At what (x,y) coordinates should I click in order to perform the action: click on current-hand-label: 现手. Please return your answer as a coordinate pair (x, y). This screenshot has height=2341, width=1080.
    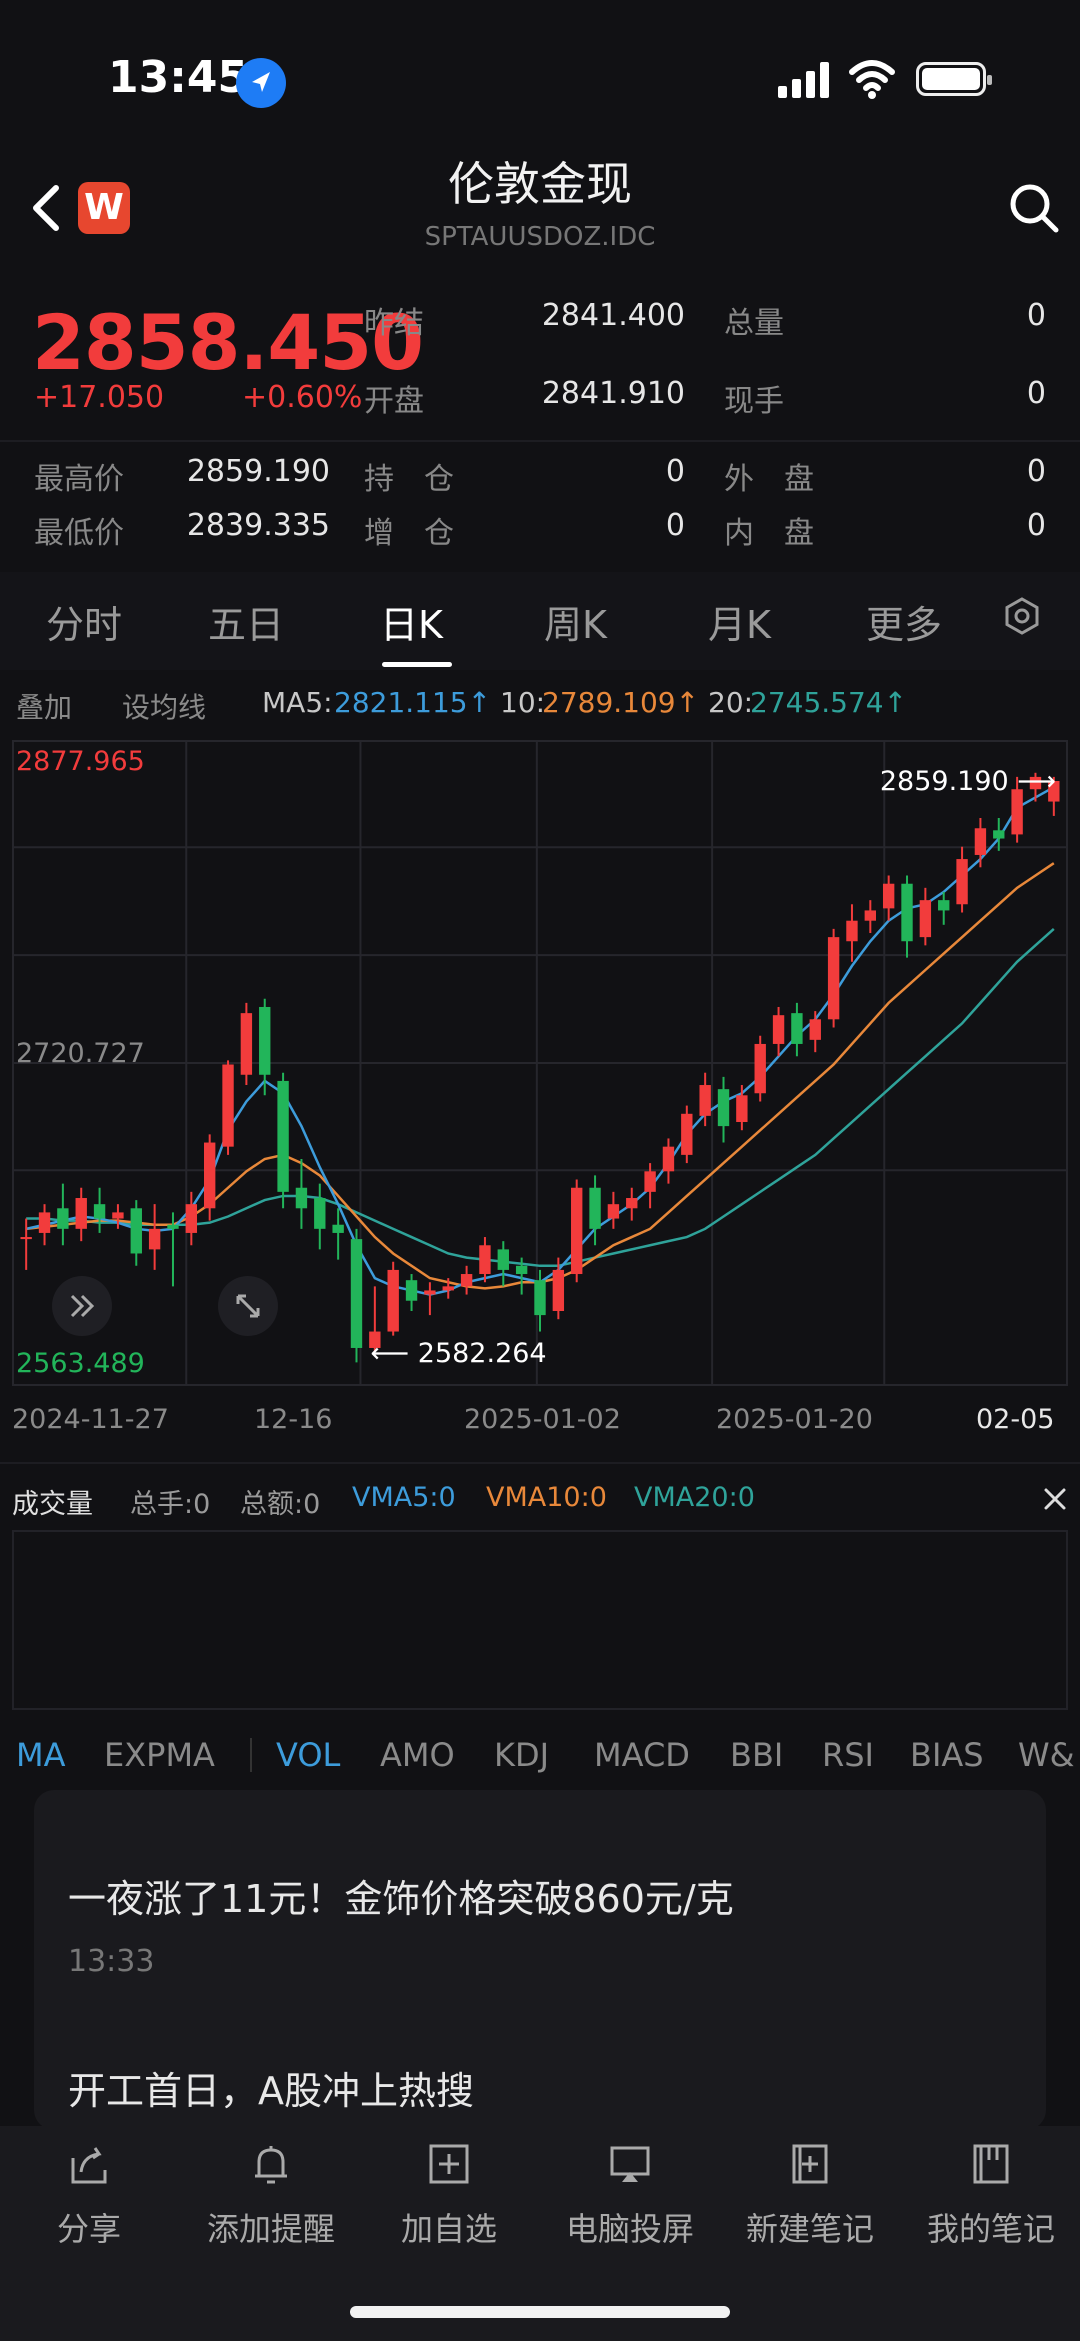
    Looking at the image, I should click on (754, 401).